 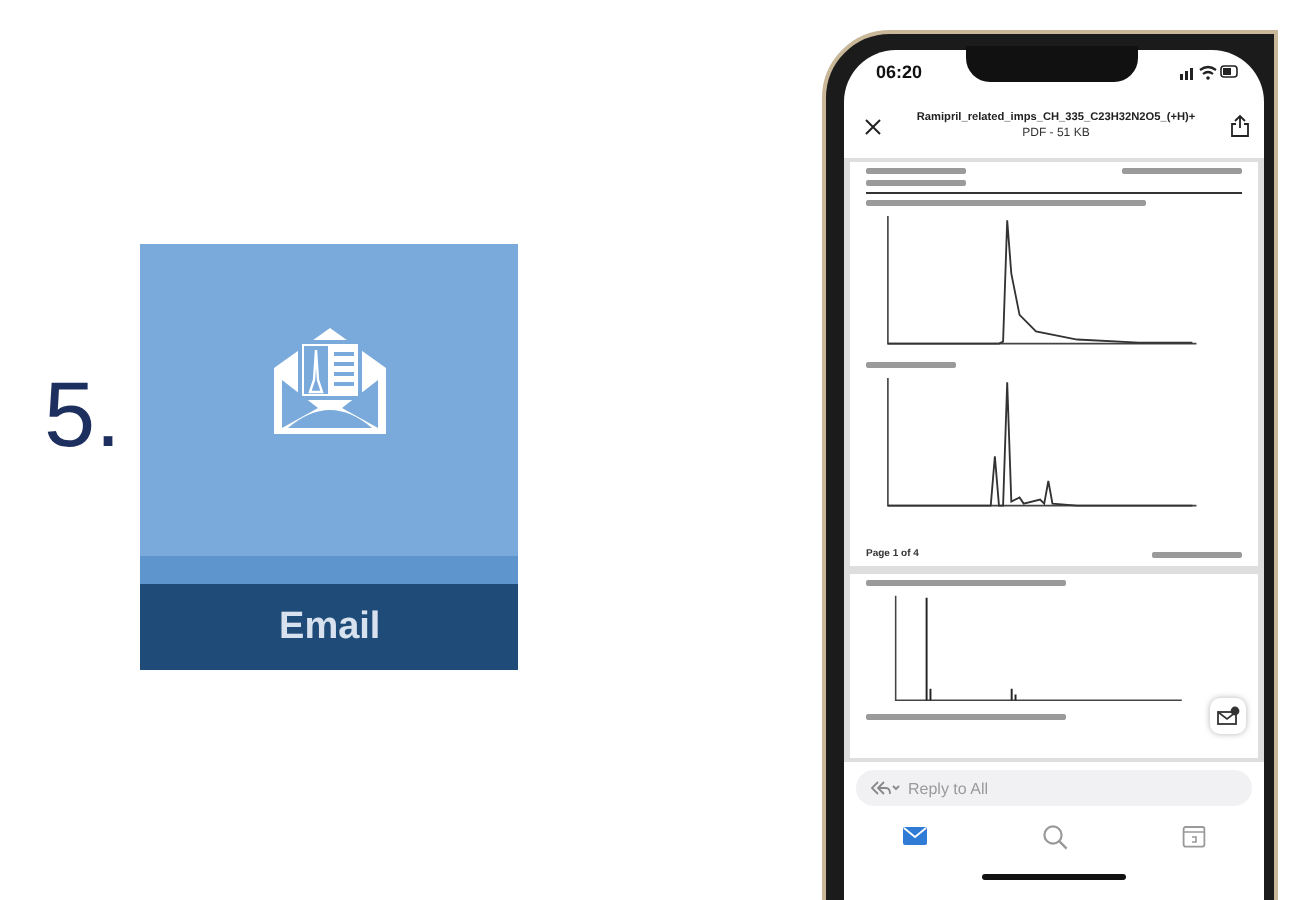 I want to click on compose-button, so click(x=1228, y=716).